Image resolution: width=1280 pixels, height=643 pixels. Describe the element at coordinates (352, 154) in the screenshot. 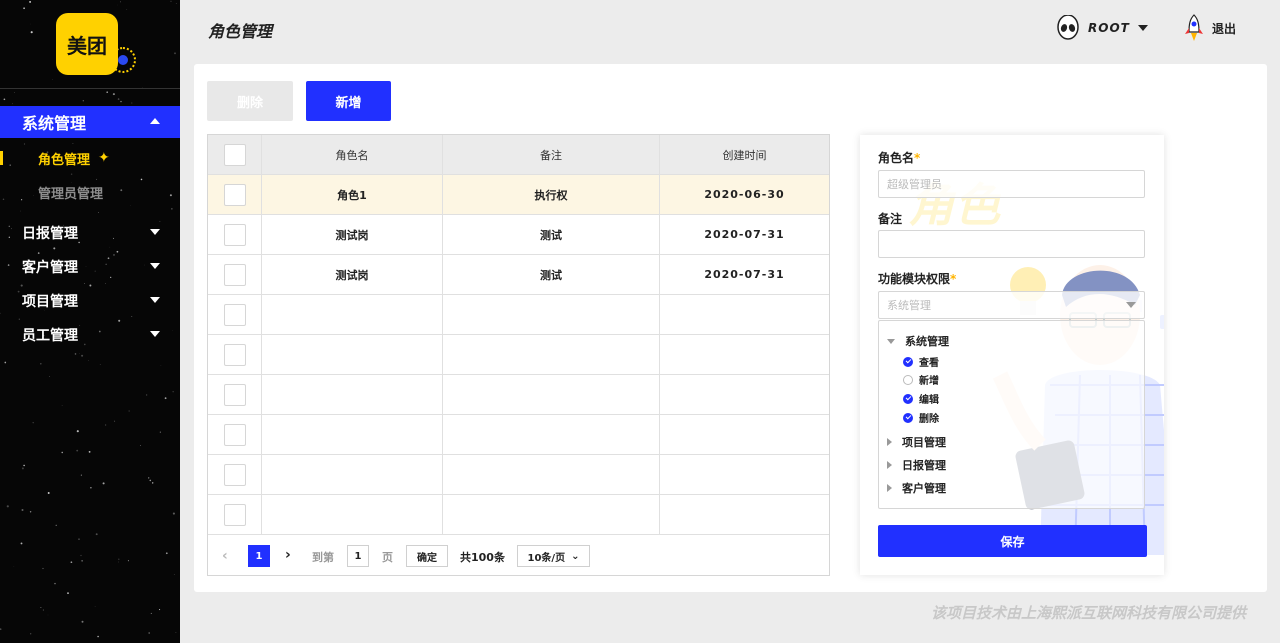

I see `column-header-name: 角色名` at that location.